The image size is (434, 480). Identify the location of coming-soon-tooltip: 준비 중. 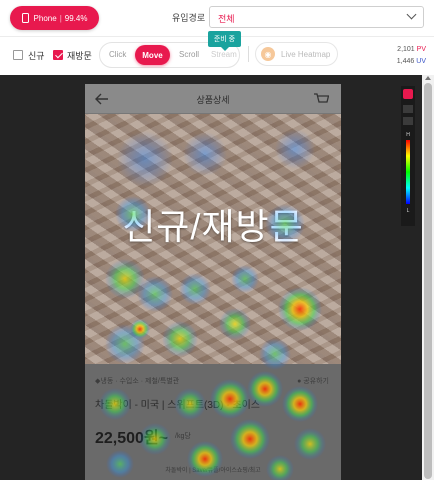
(224, 41).